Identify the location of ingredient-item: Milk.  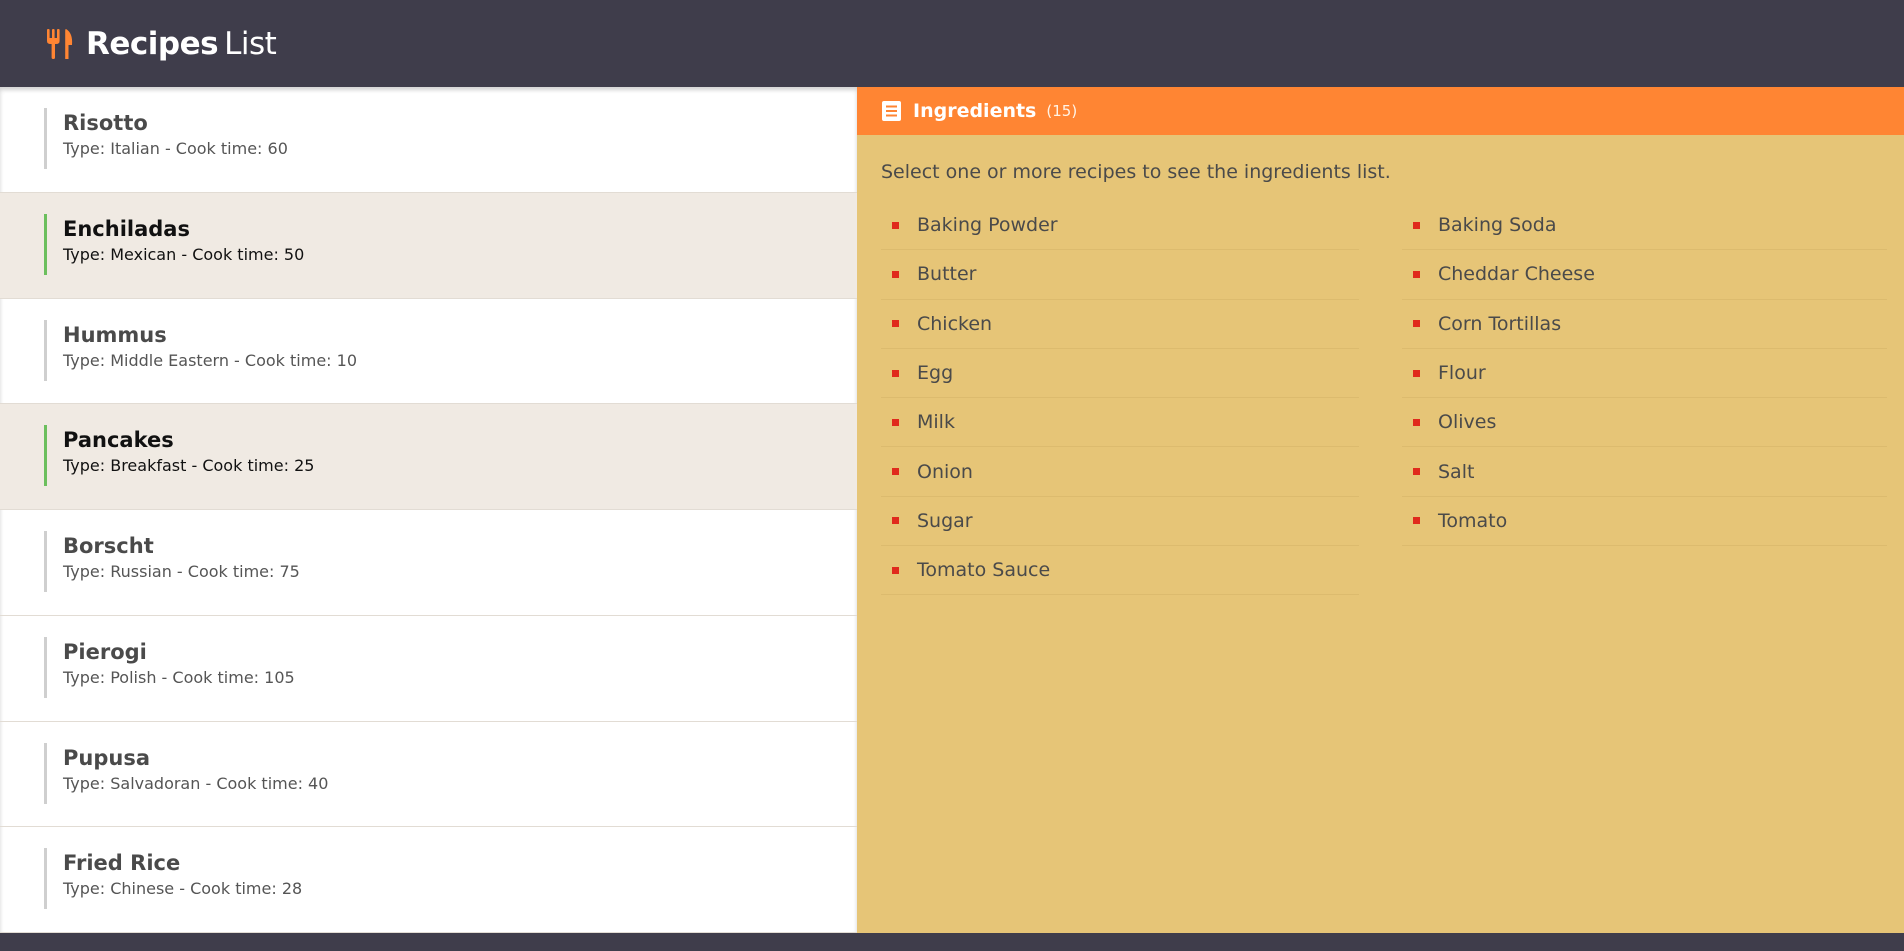
(1120, 423).